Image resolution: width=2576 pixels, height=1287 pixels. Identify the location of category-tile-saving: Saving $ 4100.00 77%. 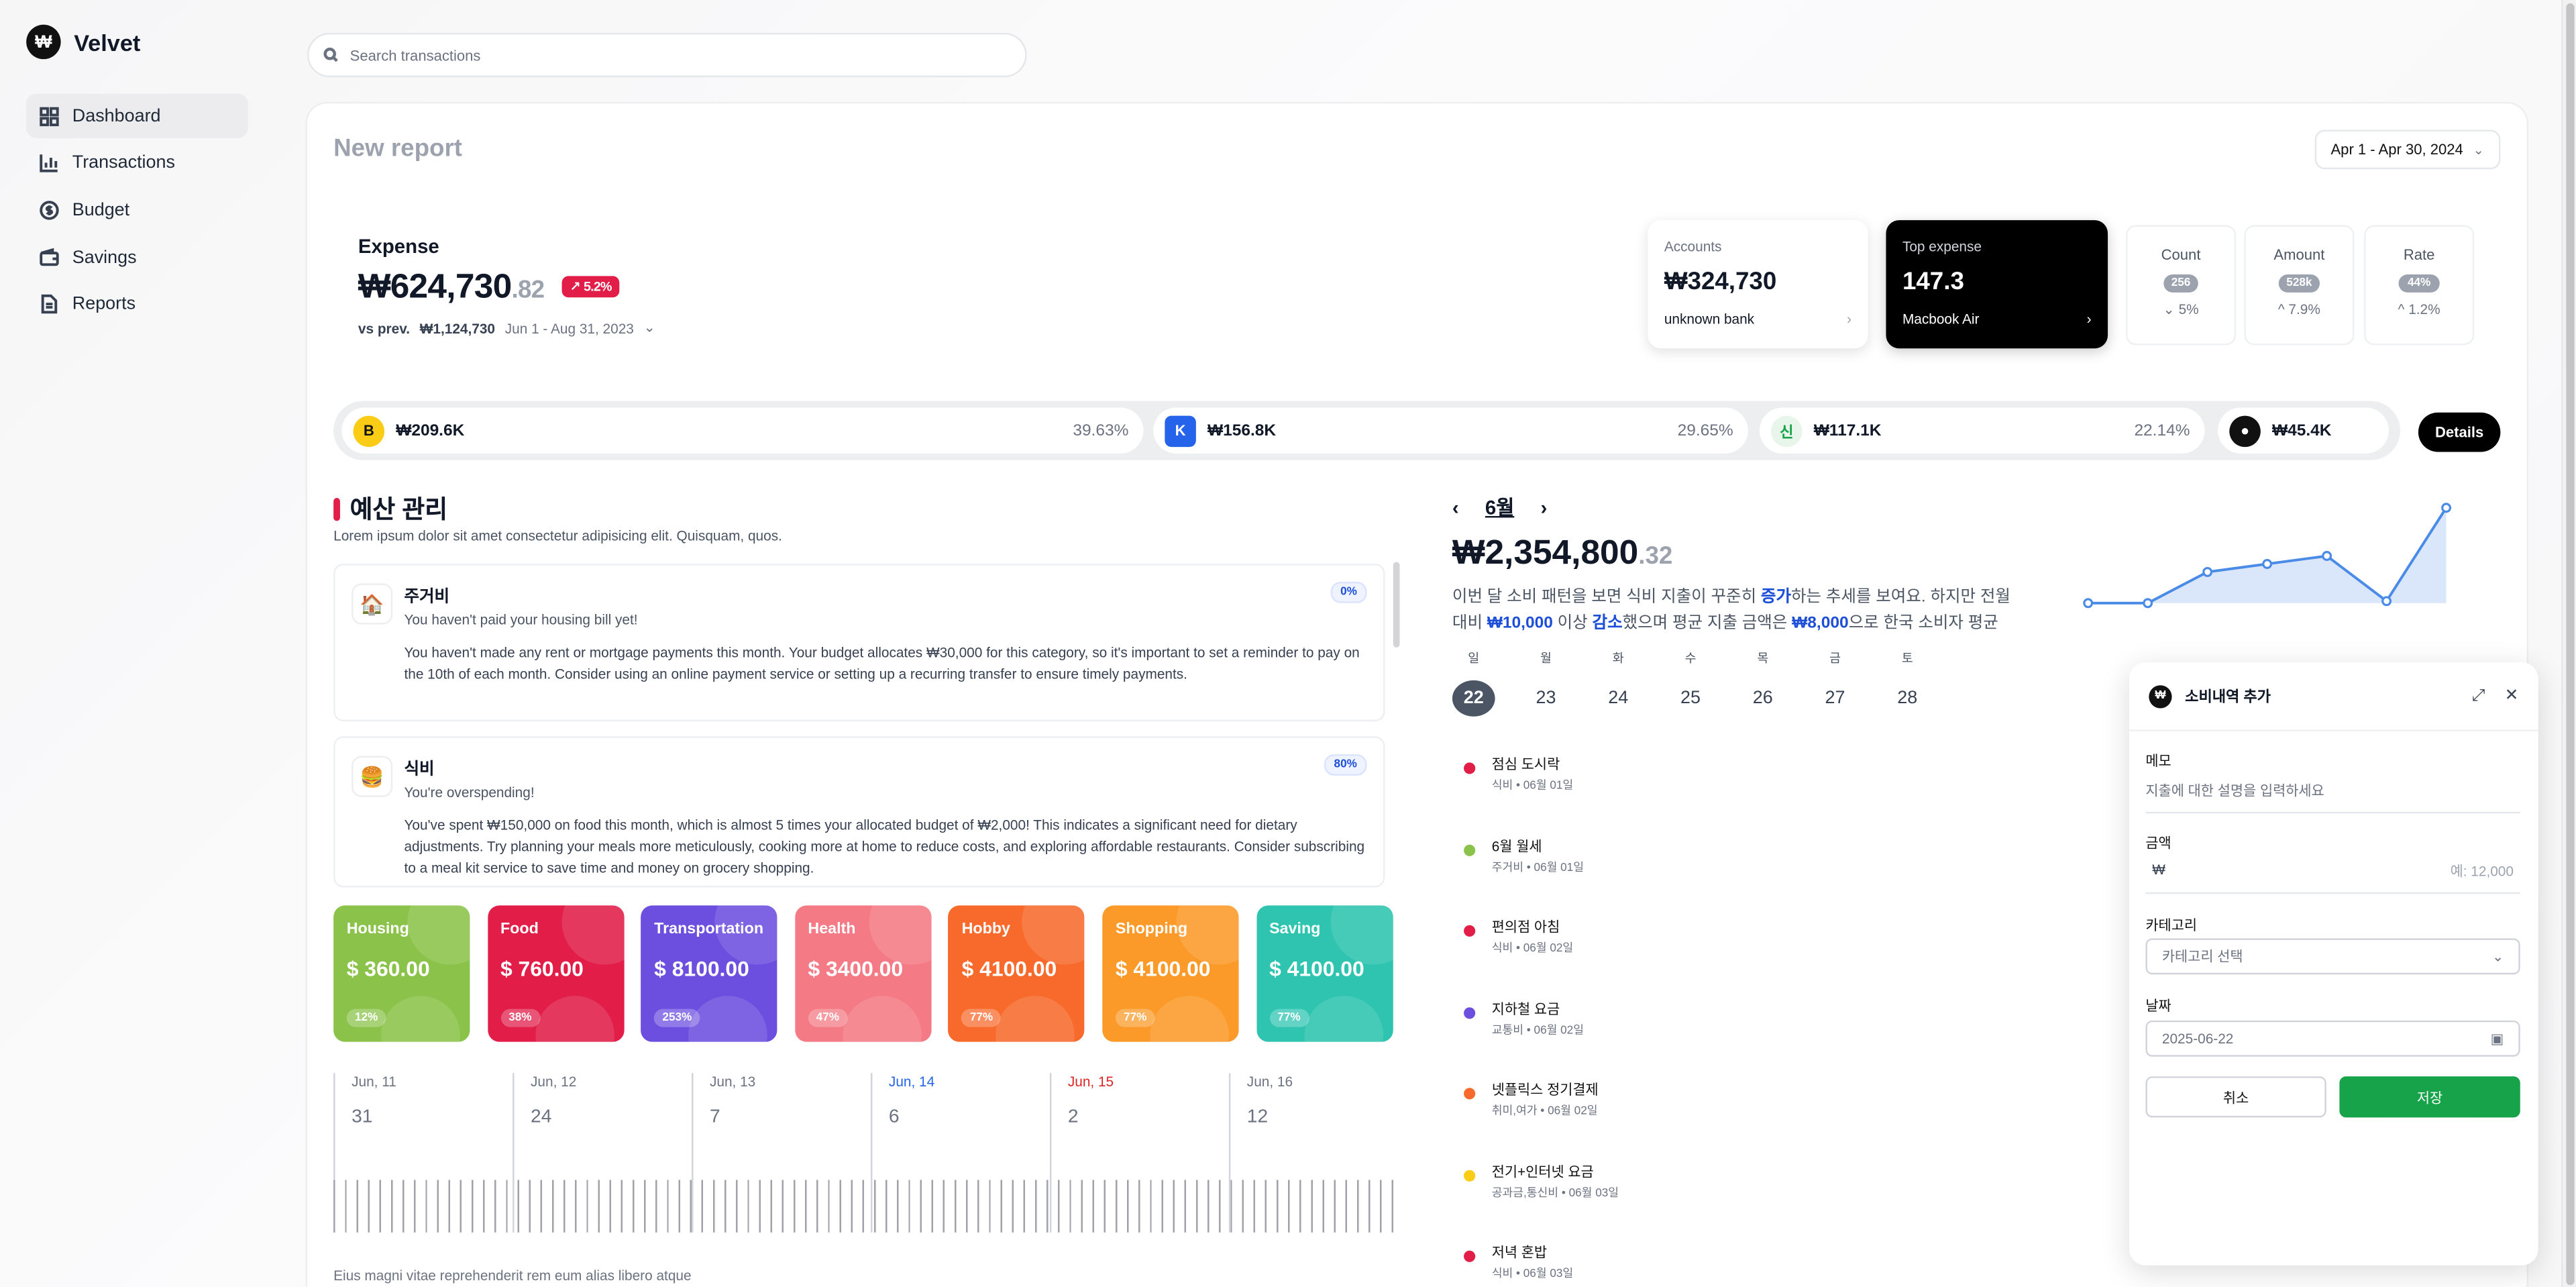
(1324, 973).